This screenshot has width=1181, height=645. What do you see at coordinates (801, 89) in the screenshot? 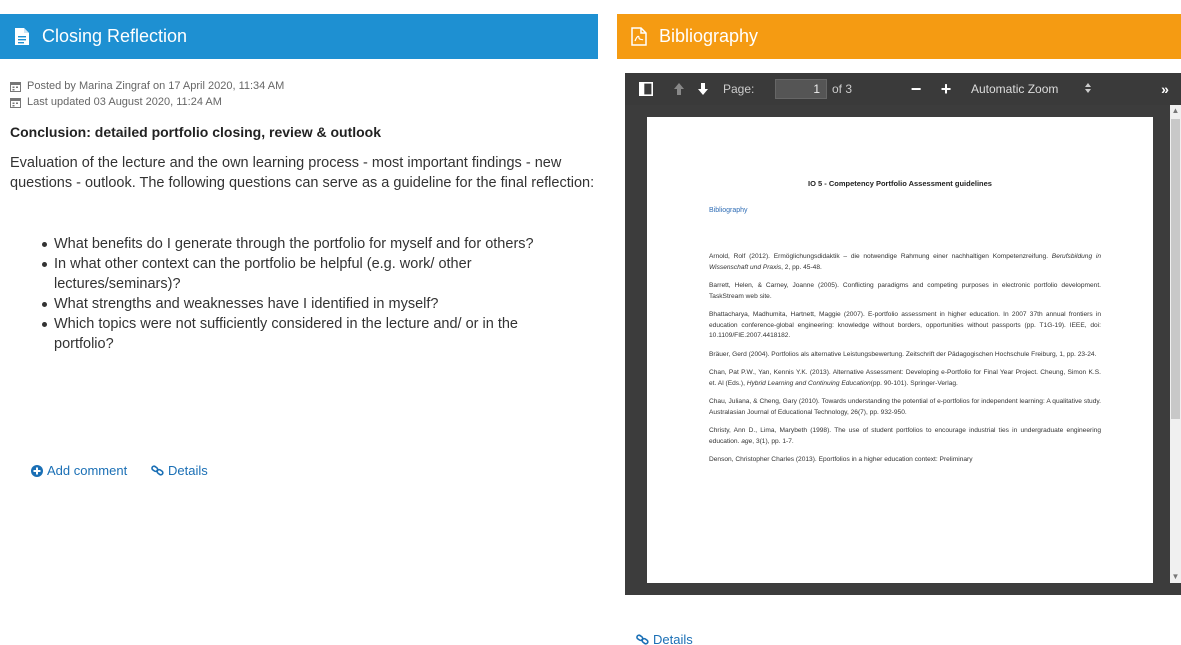
I see `page-number-input` at bounding box center [801, 89].